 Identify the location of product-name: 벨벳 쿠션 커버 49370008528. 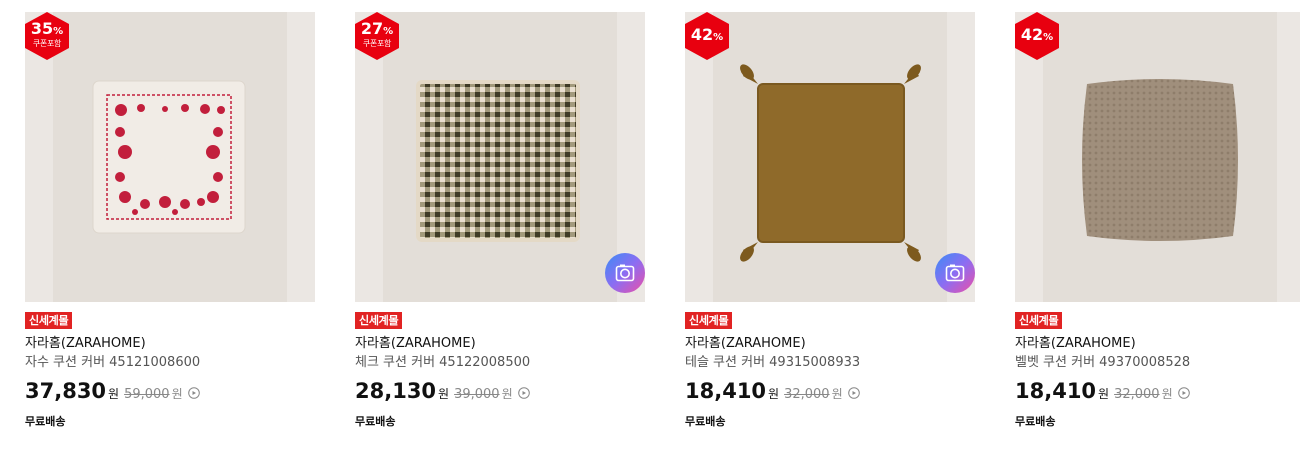
(1102, 363).